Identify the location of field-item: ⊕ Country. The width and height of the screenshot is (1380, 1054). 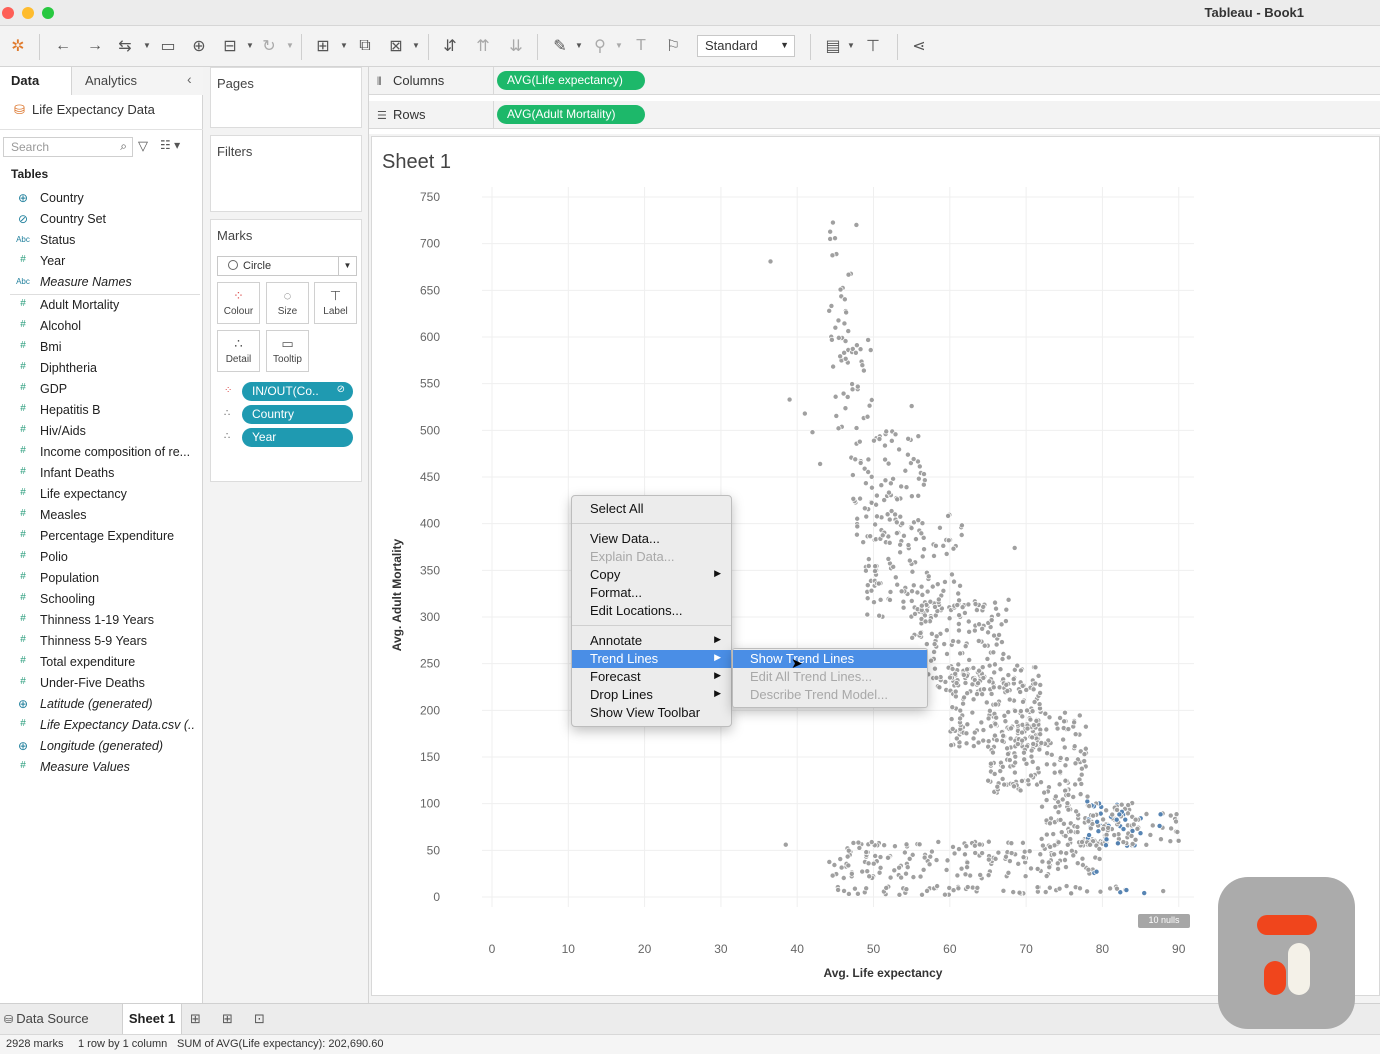
(100, 198).